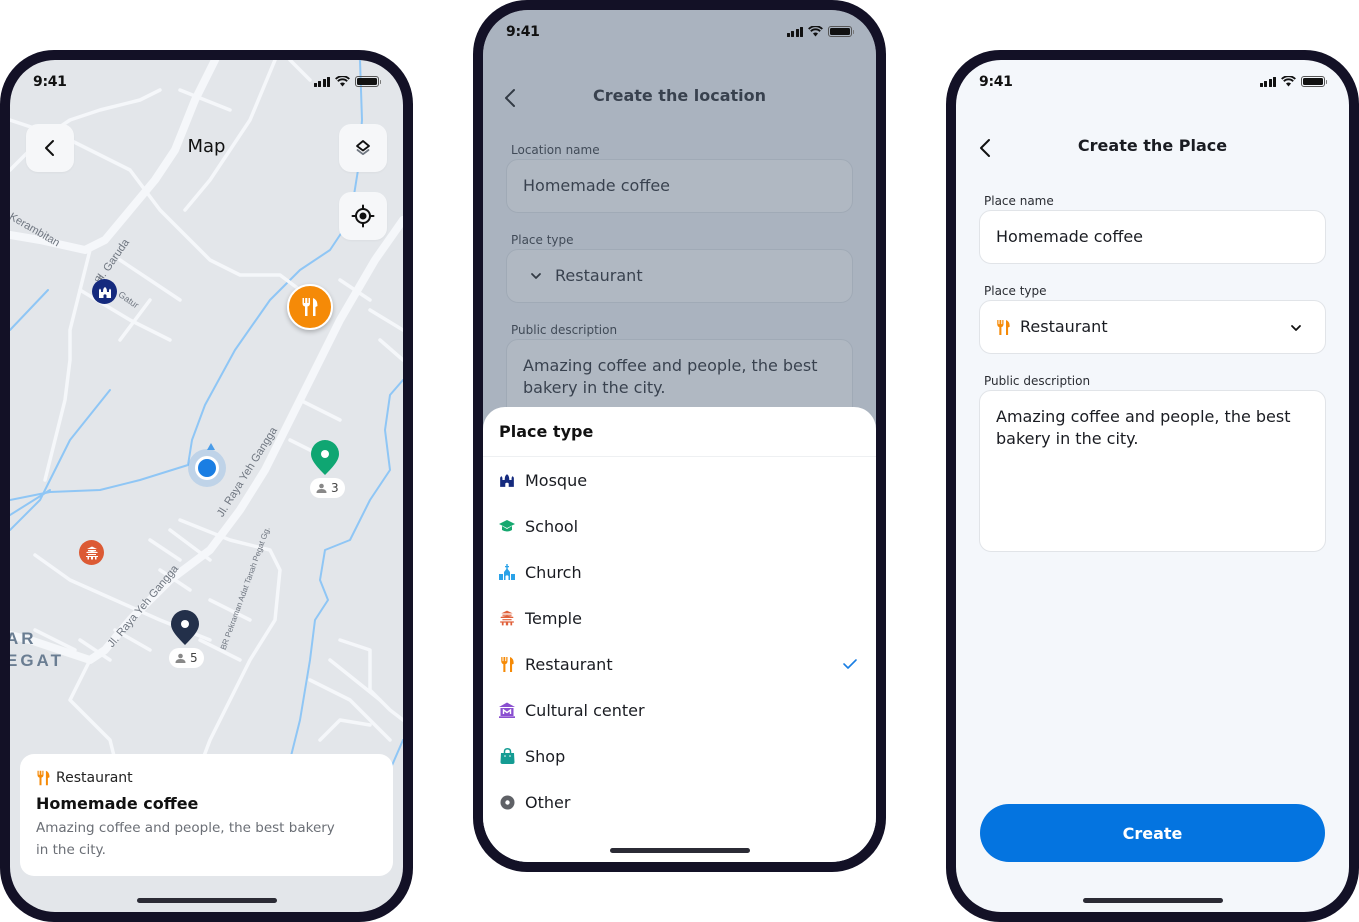 This screenshot has height=922, width=1359. I want to click on temple-marker, so click(91, 552).